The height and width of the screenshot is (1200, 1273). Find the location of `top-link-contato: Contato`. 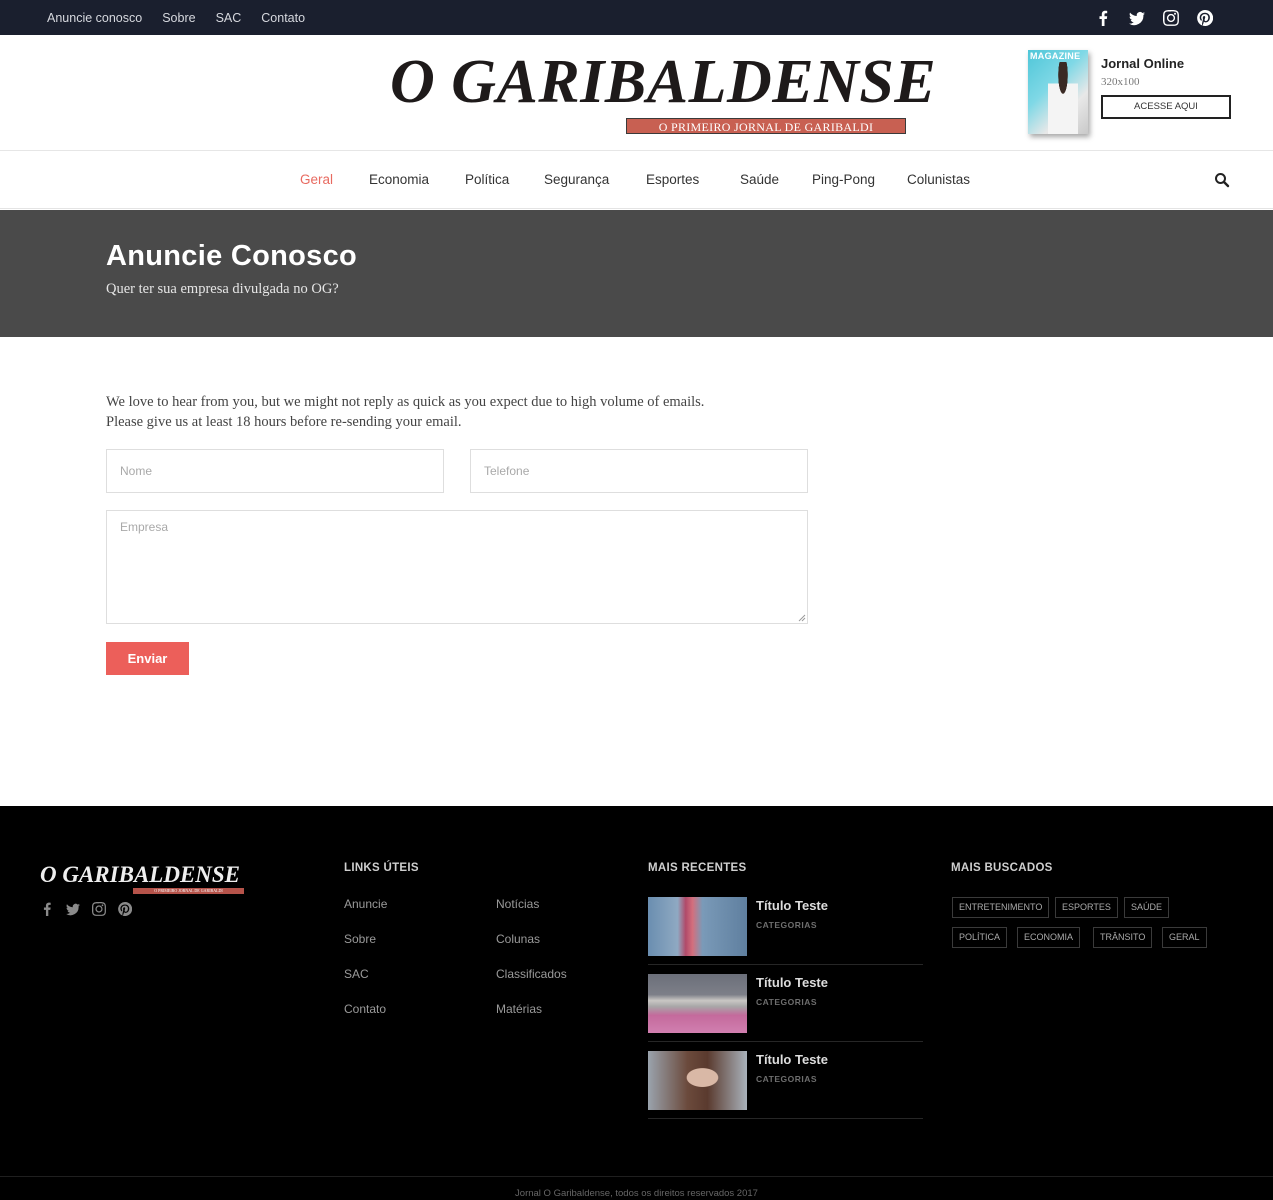

top-link-contato: Contato is located at coordinates (283, 18).